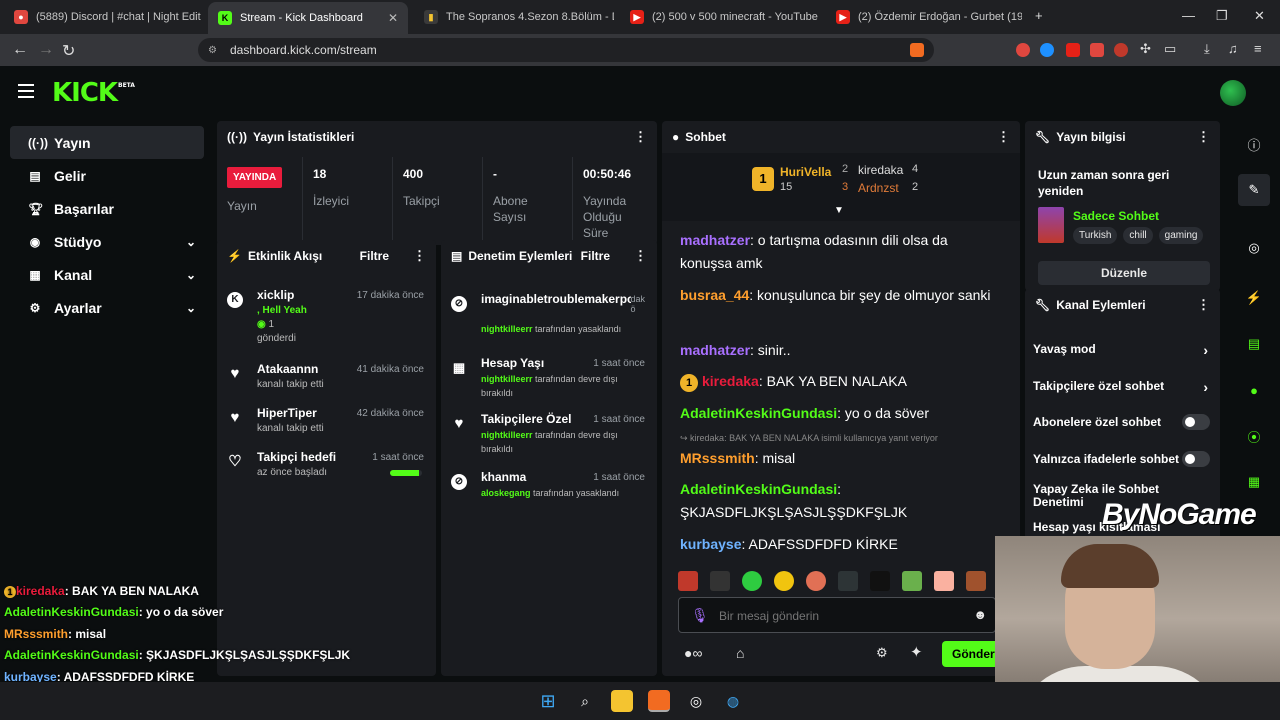 This screenshot has width=1280, height=720. Describe the element at coordinates (93, 93) in the screenshot. I see `kick-logo: KICK BETA` at that location.